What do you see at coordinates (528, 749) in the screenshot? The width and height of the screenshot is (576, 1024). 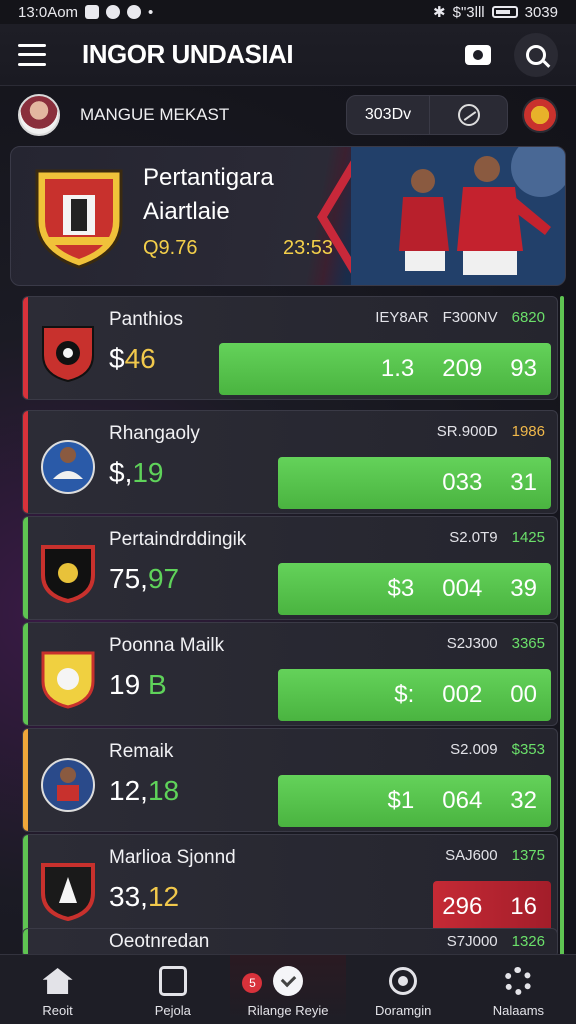 I see `row-meta-2: $353` at bounding box center [528, 749].